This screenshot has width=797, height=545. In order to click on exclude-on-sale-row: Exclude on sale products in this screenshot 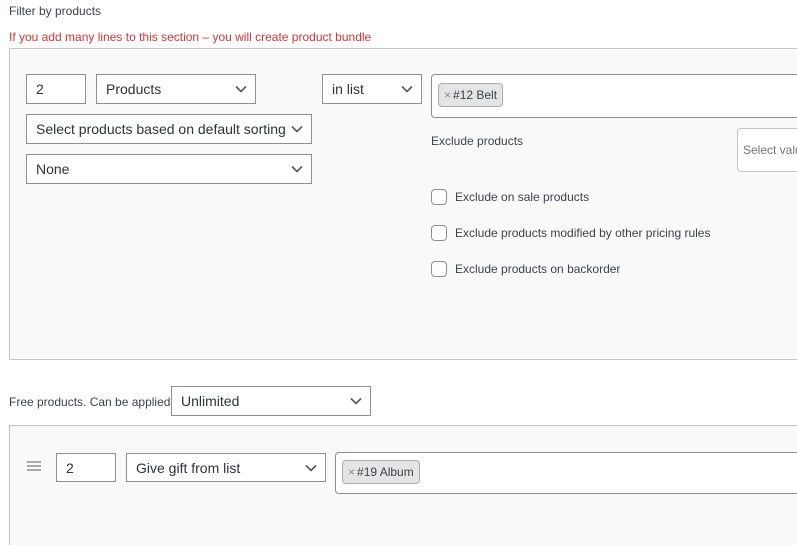, I will do `click(510, 197)`.